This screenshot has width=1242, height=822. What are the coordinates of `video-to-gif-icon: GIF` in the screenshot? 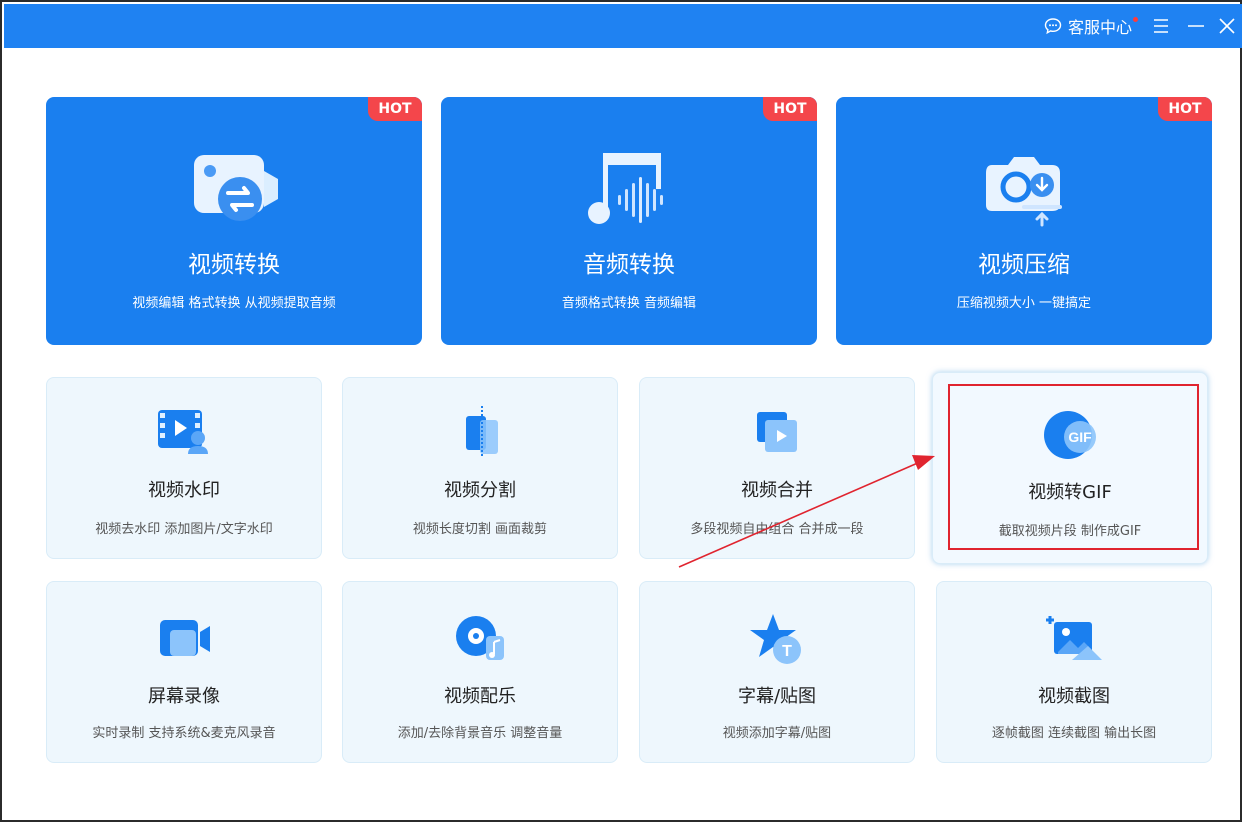 It's located at (1070, 435).